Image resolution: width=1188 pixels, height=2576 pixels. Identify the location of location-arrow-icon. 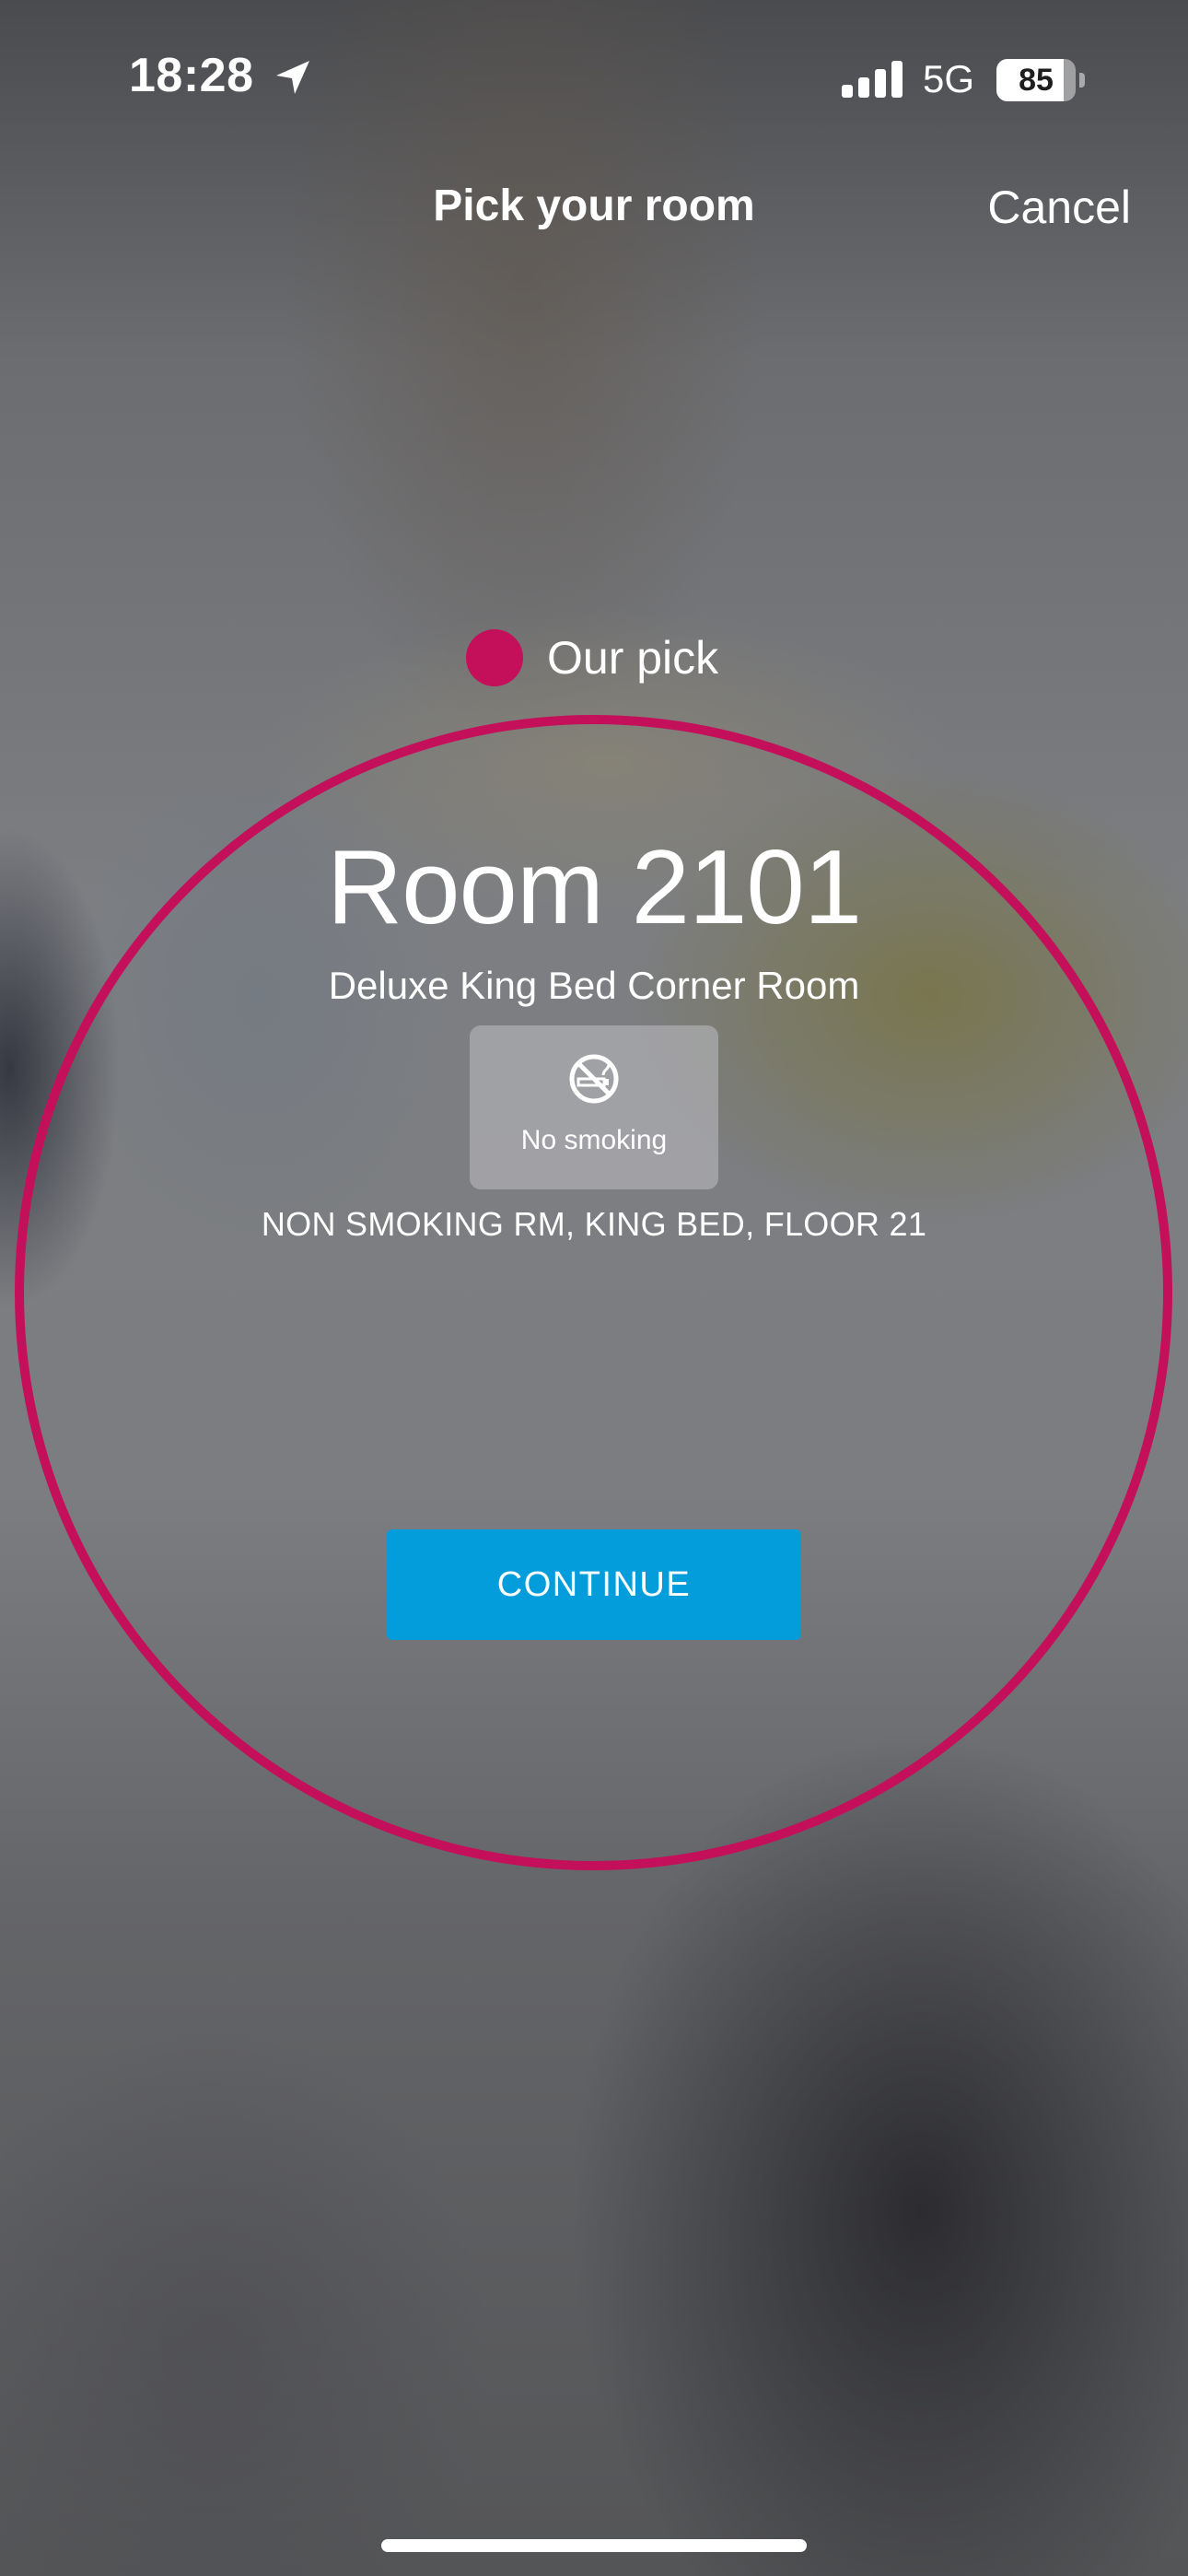
(292, 77).